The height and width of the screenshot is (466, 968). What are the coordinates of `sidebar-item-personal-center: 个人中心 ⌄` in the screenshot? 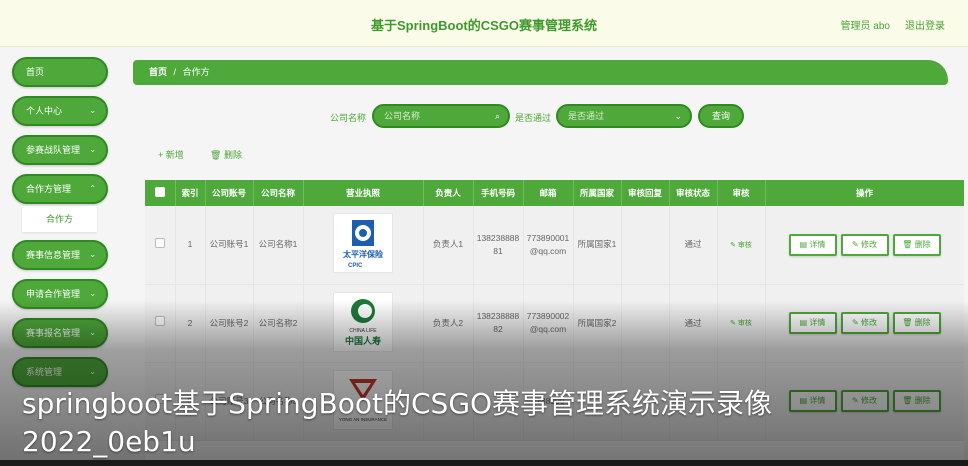 It's located at (60, 111).